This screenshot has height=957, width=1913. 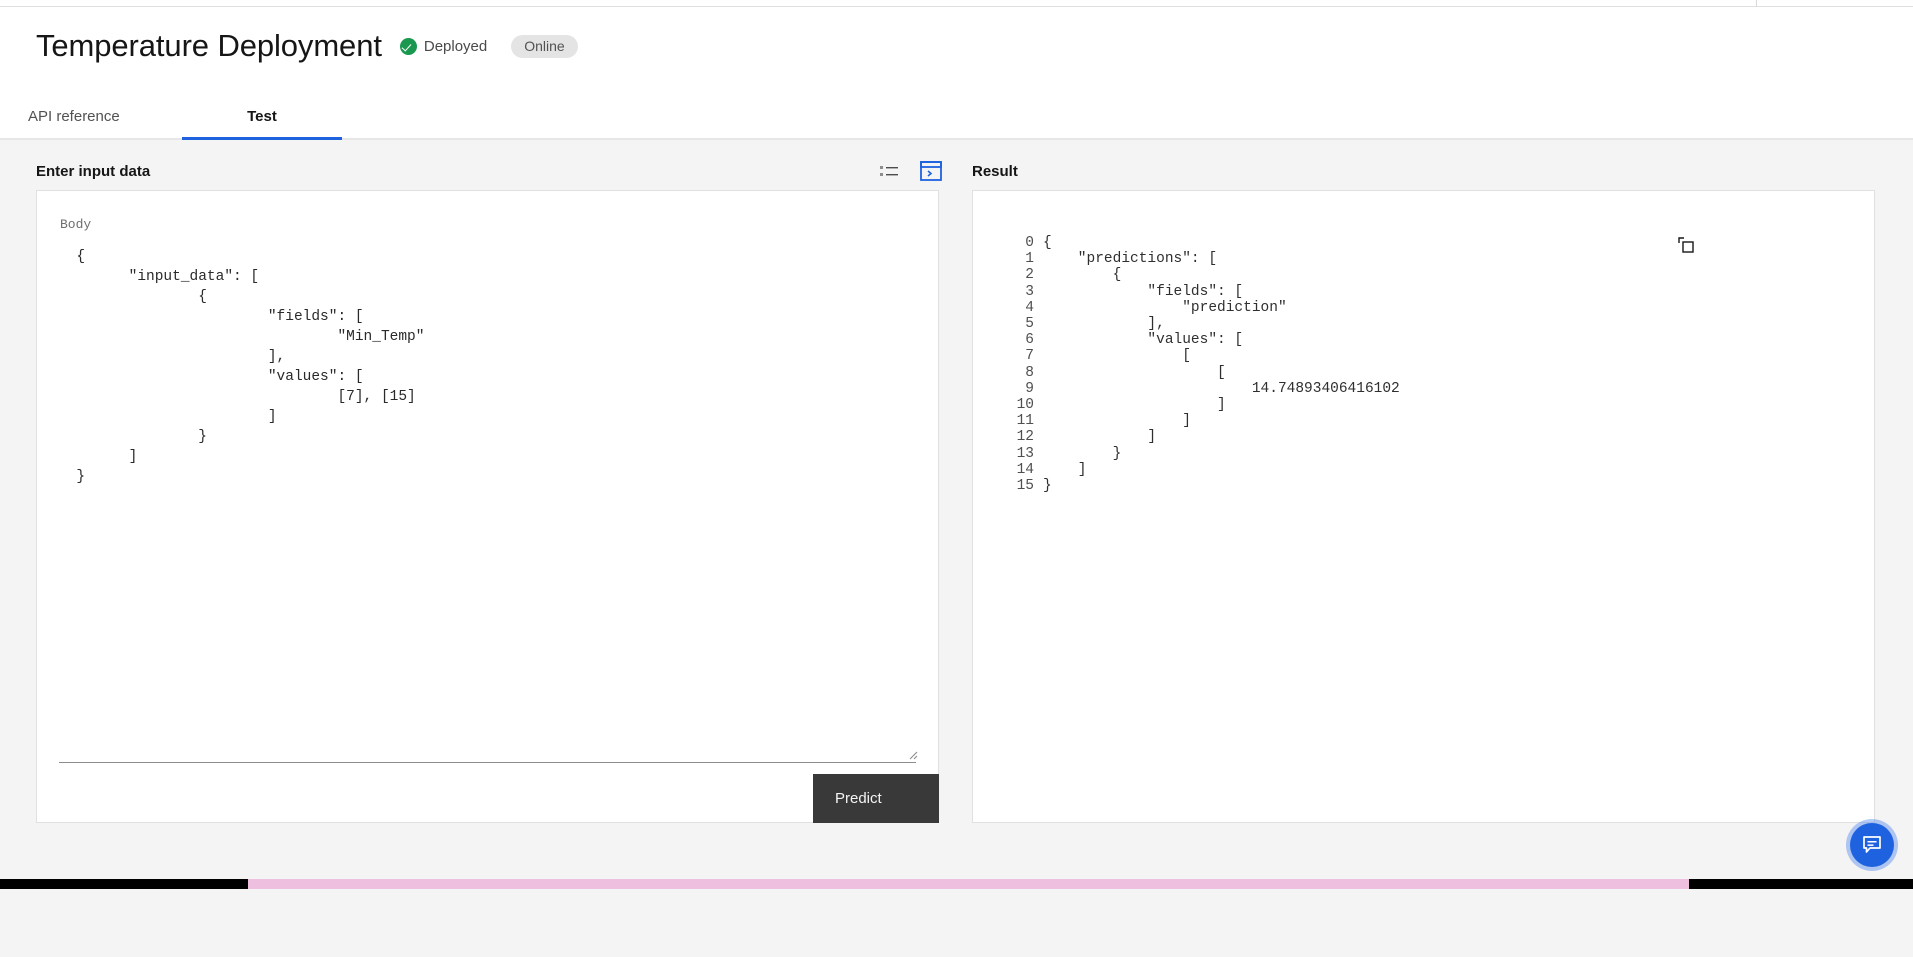 I want to click on line-number: 4, so click(x=1029, y=307).